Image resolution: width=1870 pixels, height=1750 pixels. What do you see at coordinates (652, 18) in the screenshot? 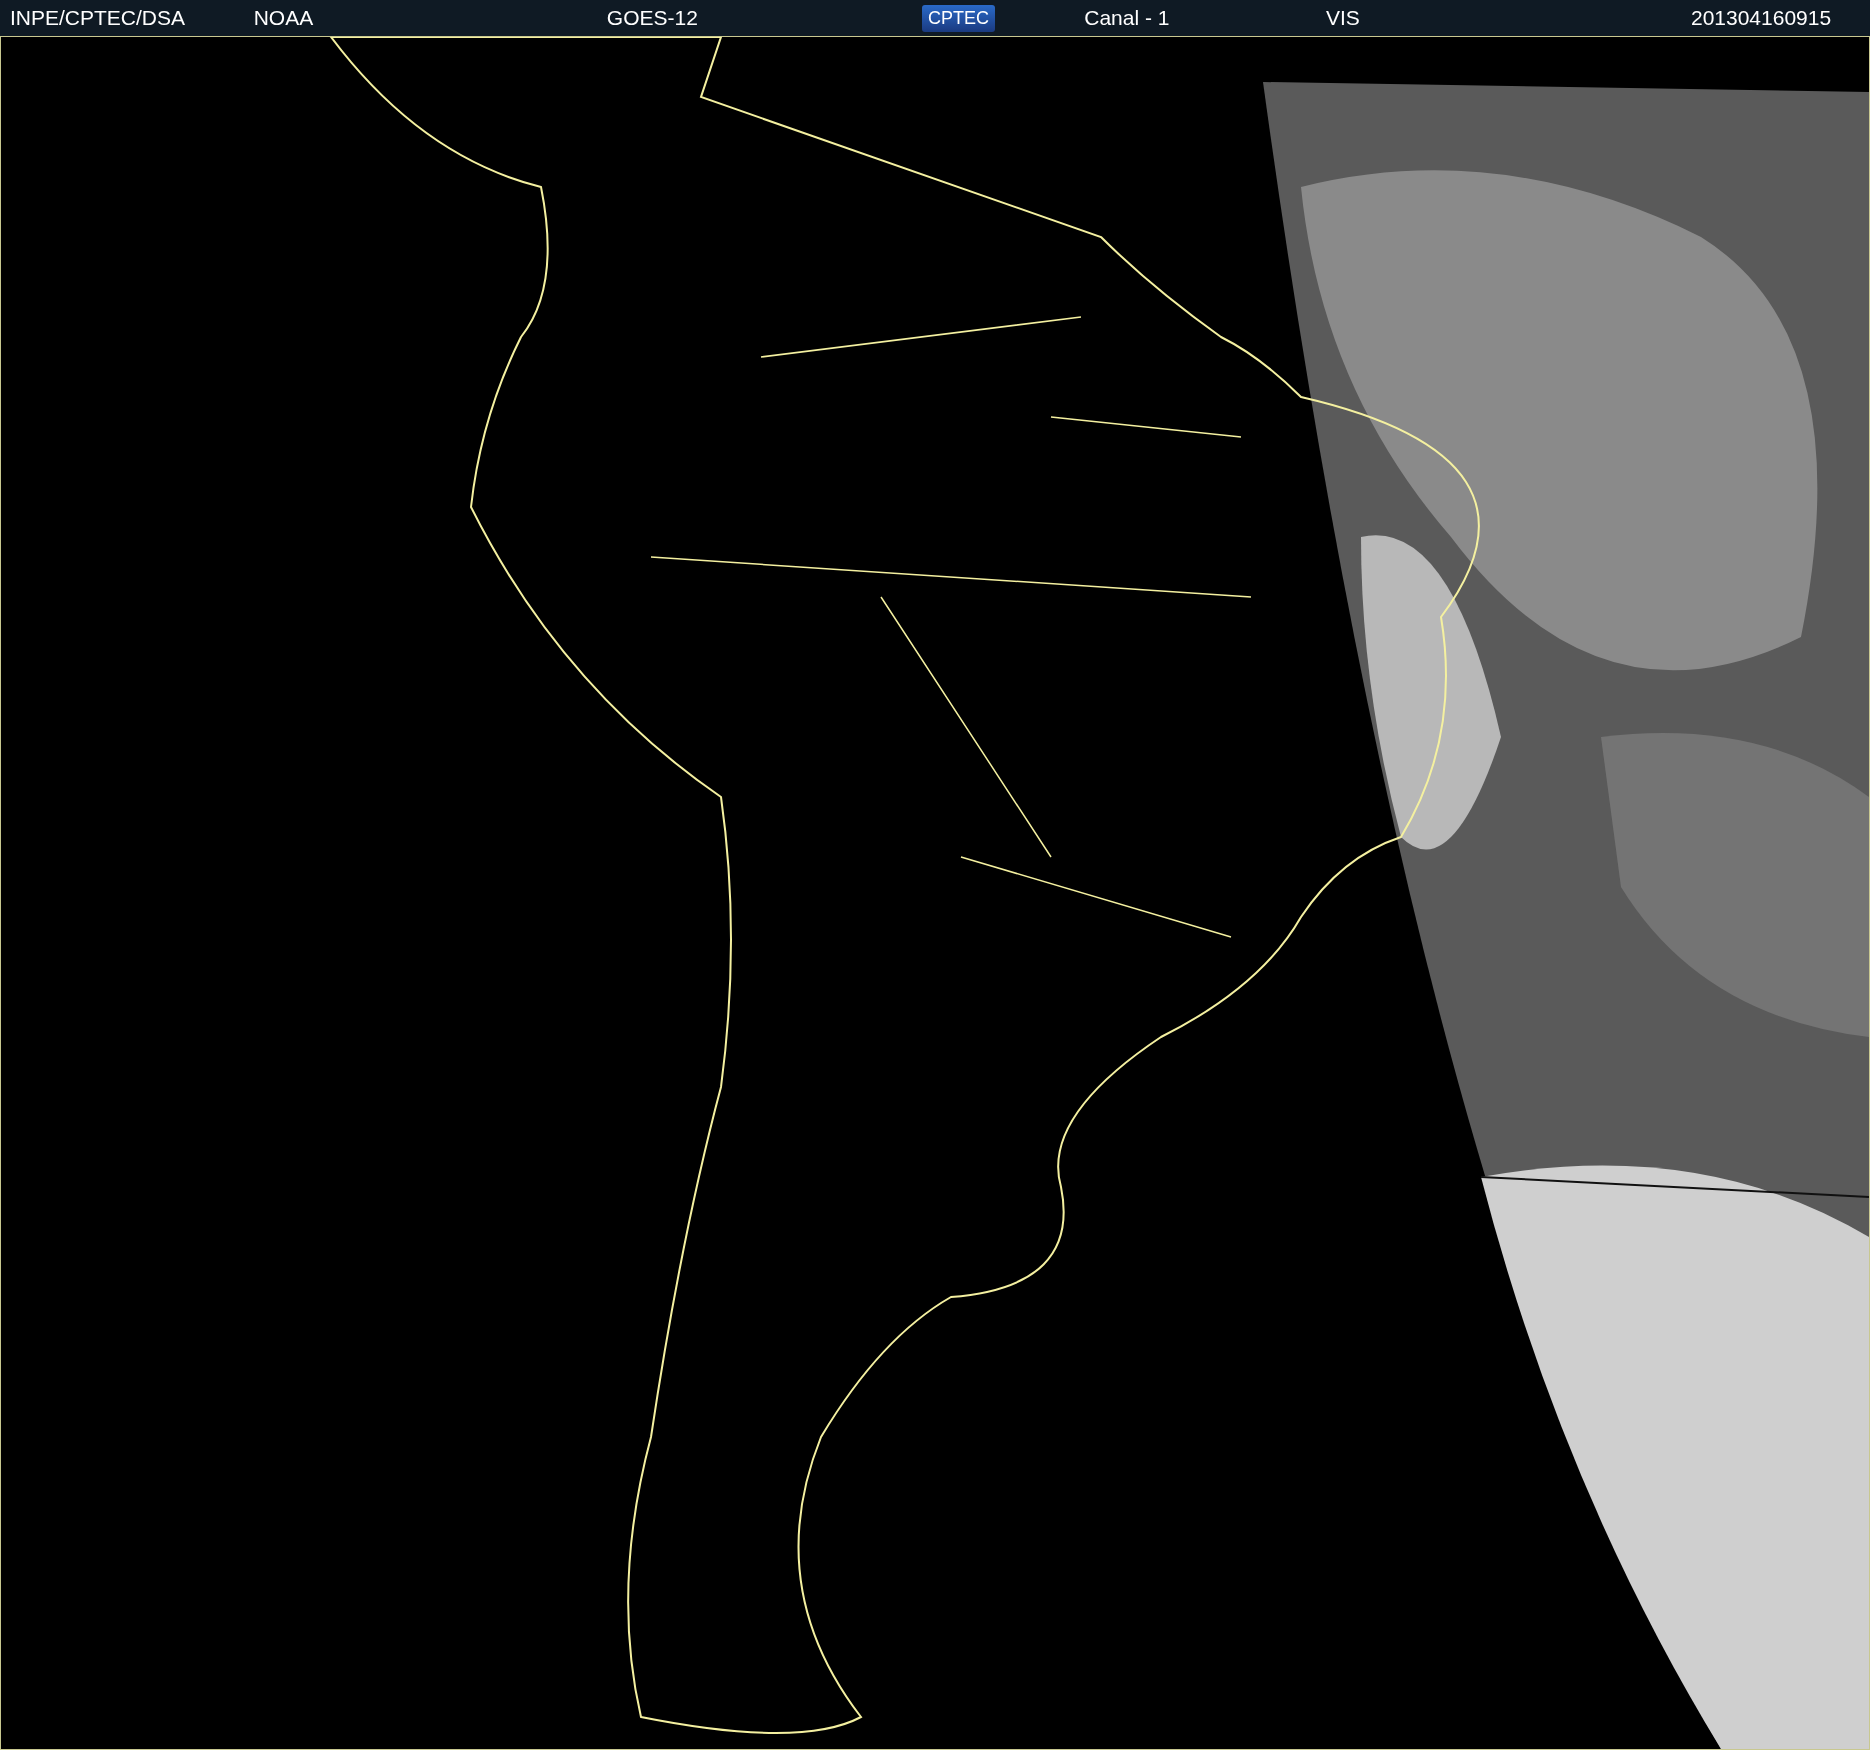
I see `header-label: GOES-12` at bounding box center [652, 18].